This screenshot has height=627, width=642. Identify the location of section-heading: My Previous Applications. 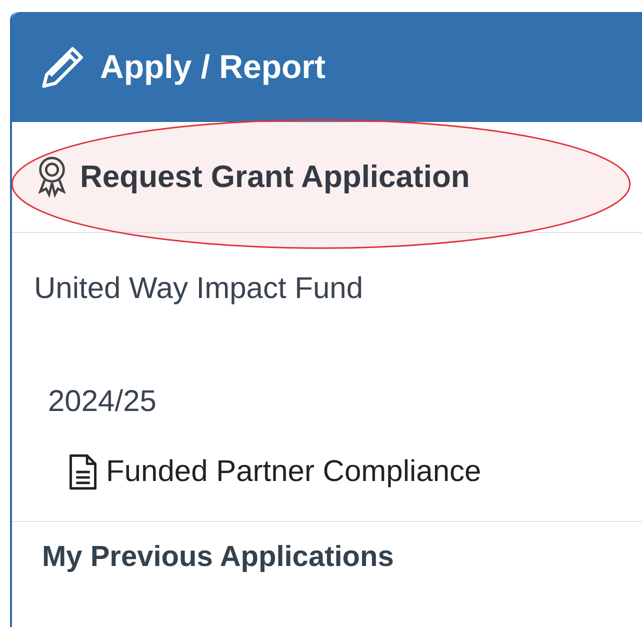
(218, 557).